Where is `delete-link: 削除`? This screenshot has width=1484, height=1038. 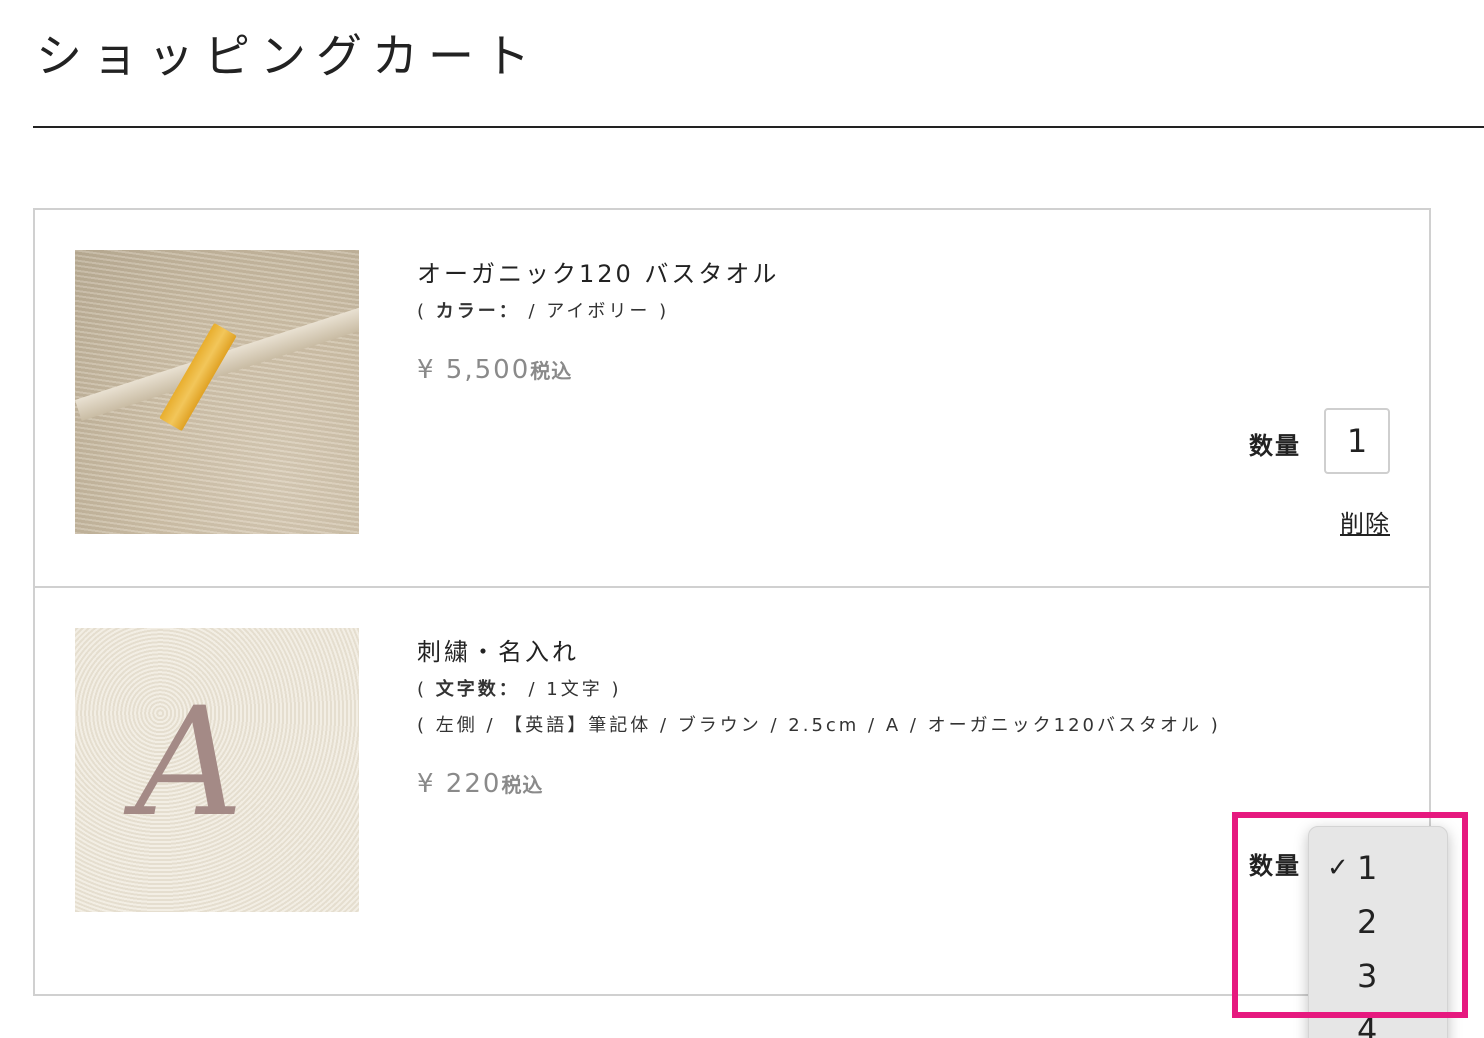
delete-link: 削除 is located at coordinates (1365, 521).